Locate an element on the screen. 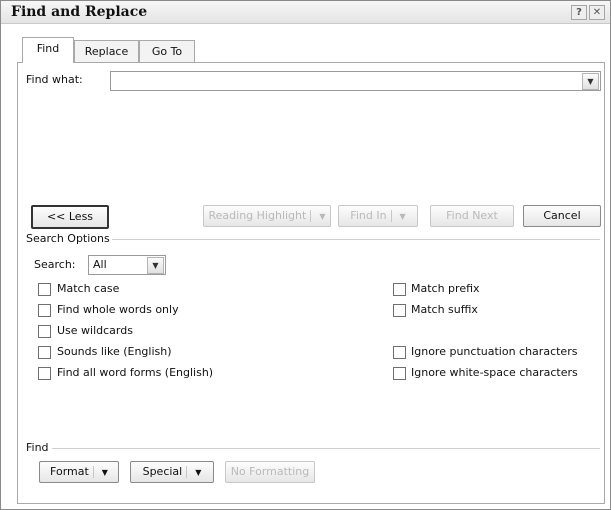  wildcards-checkbox is located at coordinates (44, 331).